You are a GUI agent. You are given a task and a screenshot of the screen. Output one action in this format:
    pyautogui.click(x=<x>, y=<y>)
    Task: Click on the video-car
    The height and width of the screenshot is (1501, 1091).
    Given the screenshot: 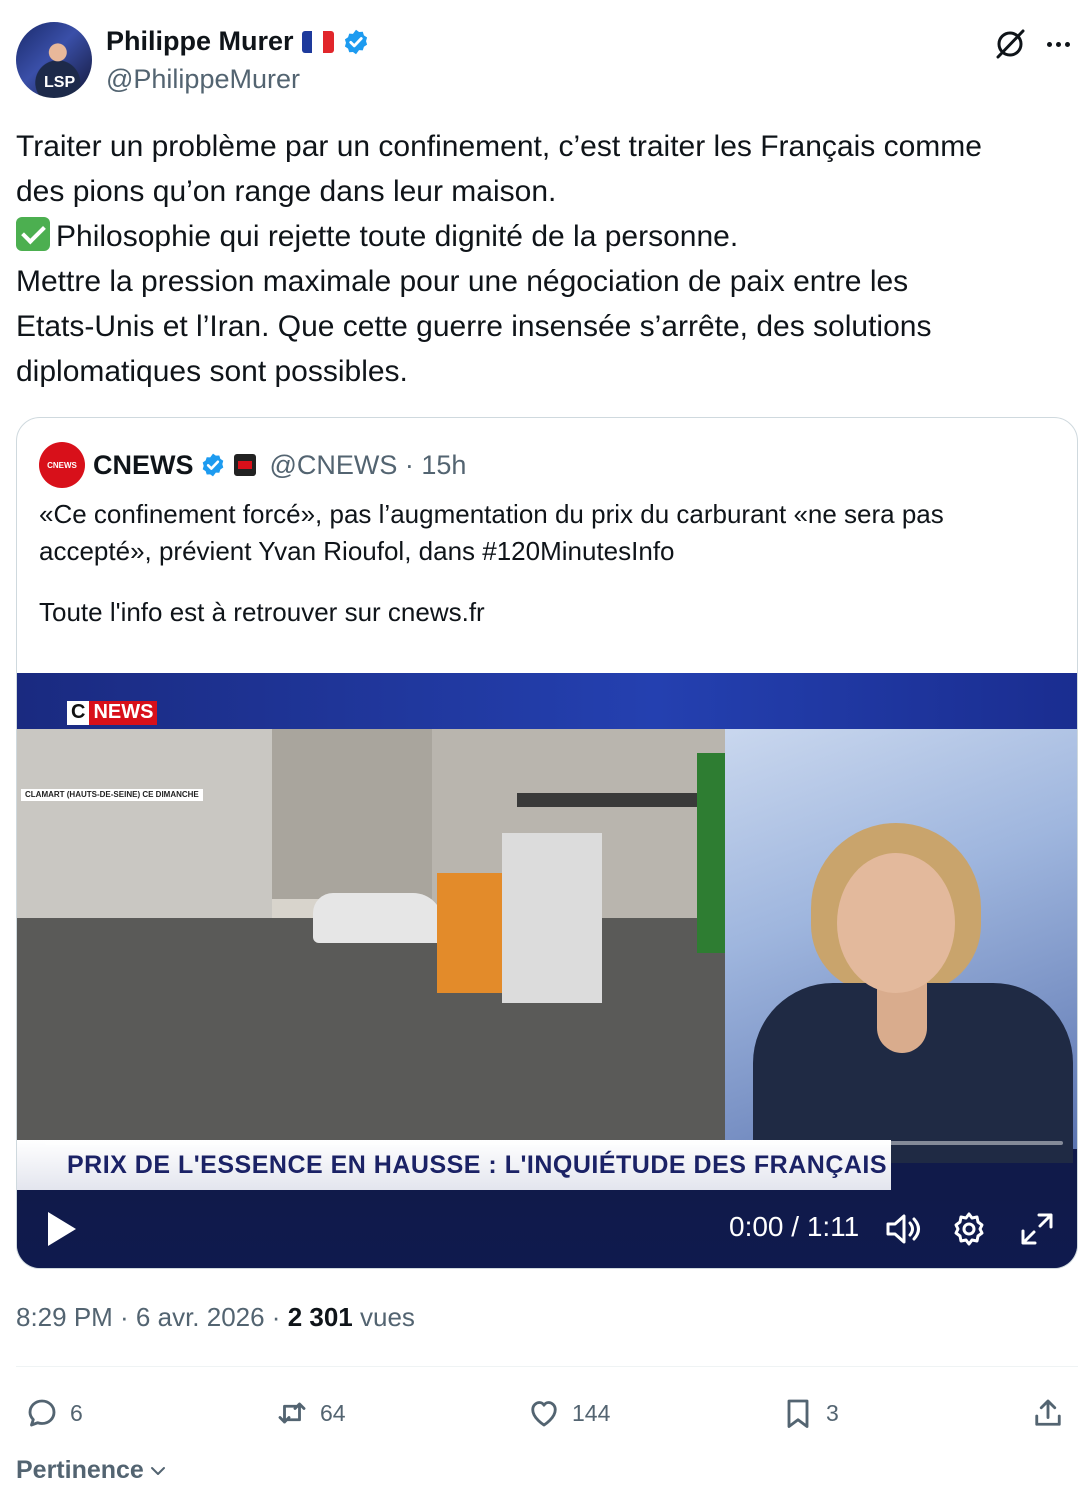 What is the action you would take?
    pyautogui.click(x=378, y=918)
    